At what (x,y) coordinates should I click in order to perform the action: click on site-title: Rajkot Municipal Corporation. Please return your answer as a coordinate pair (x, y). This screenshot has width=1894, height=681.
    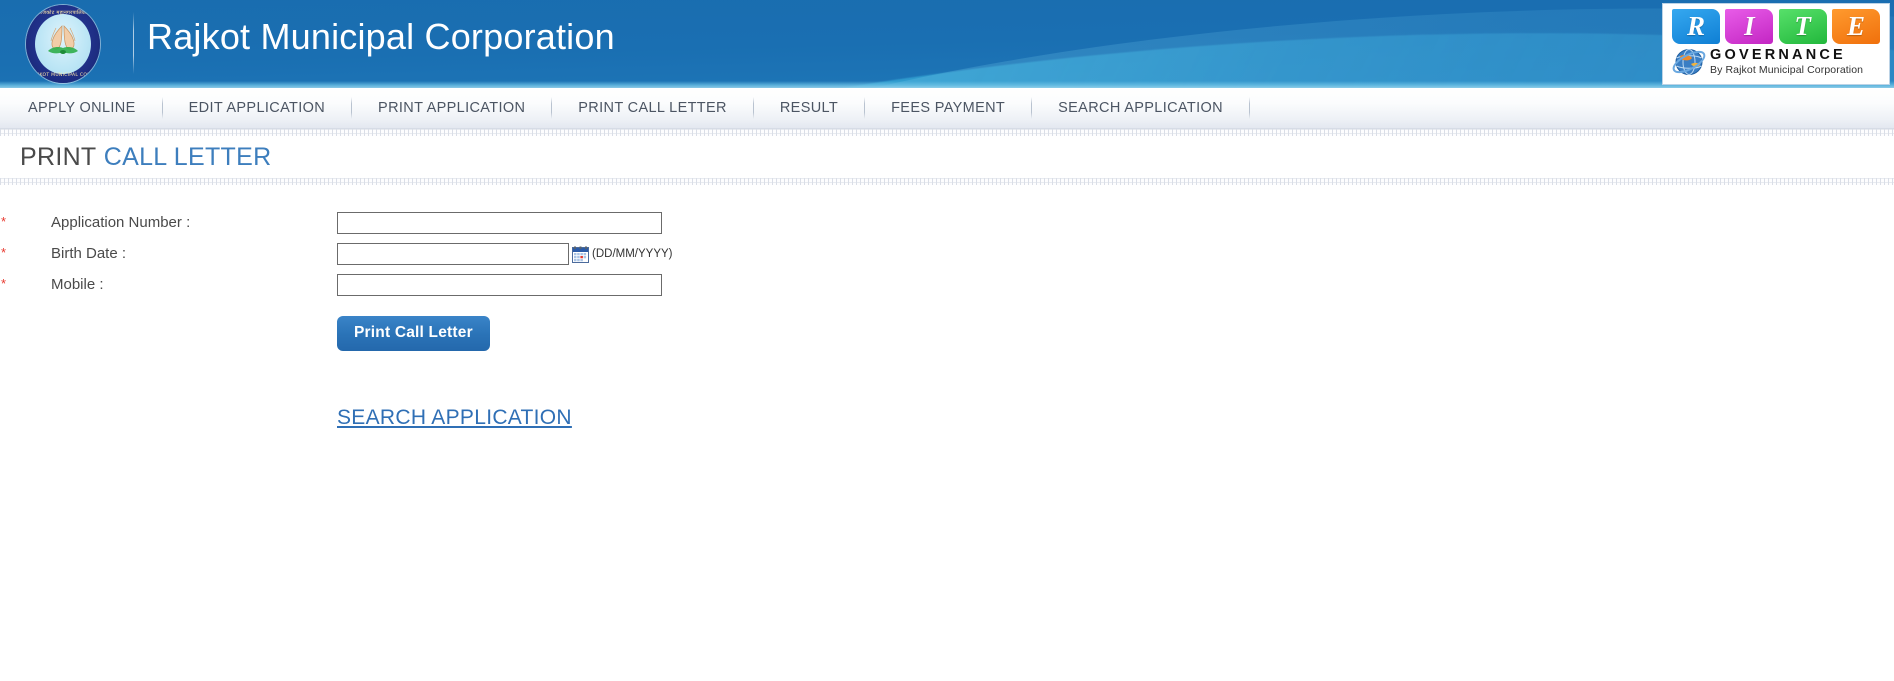
    Looking at the image, I should click on (381, 36).